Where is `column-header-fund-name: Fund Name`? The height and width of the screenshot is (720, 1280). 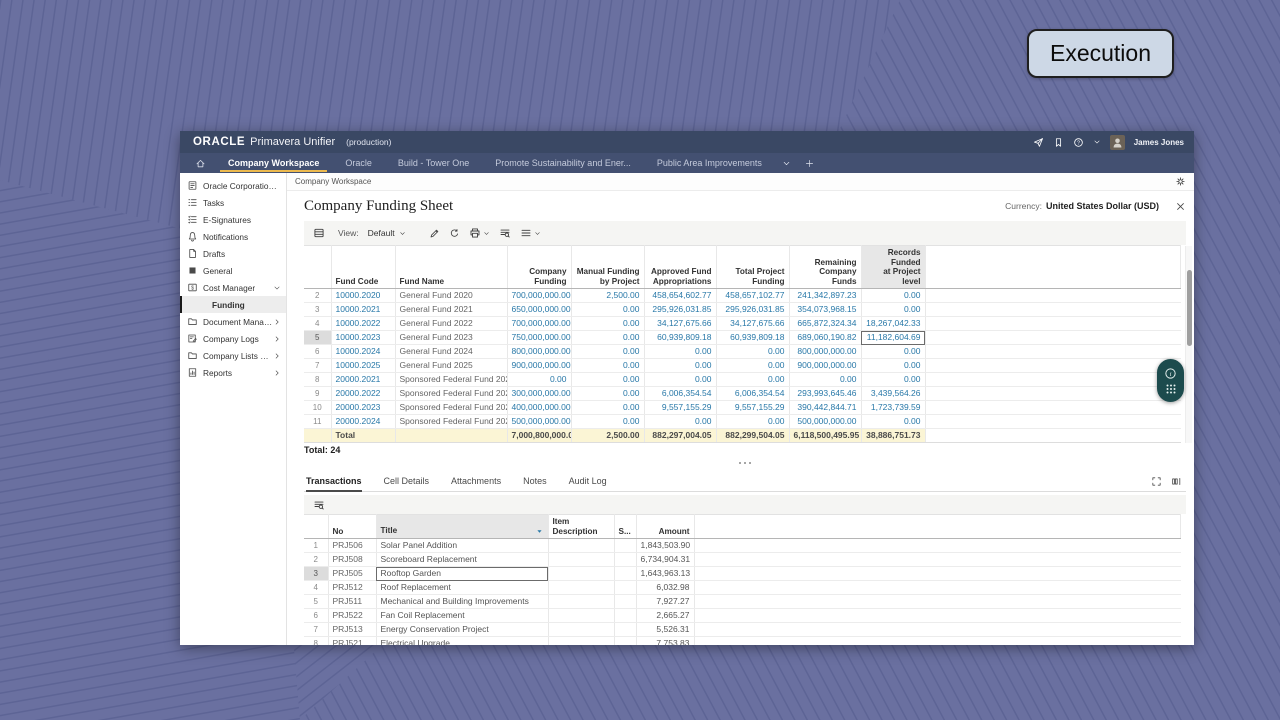
column-header-fund-name: Fund Name is located at coordinates (451, 267).